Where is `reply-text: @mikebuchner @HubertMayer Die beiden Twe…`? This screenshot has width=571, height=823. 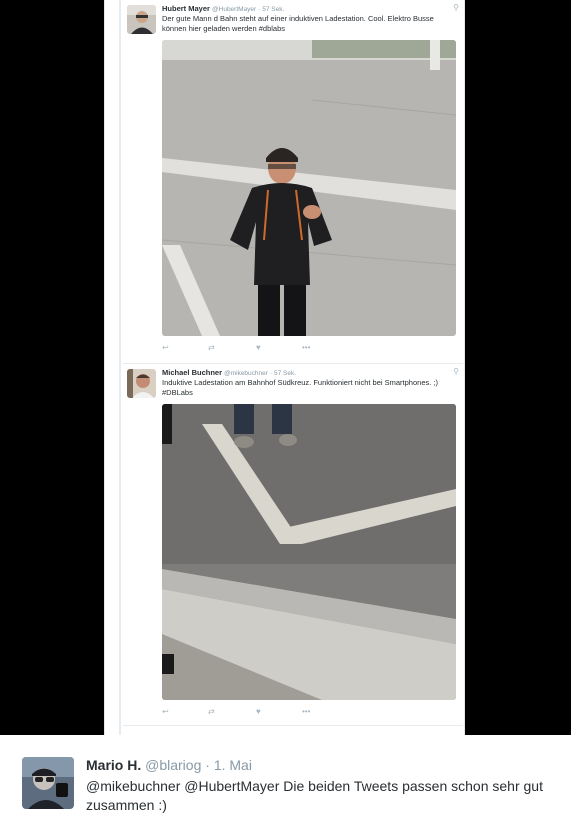 reply-text: @mikebuchner @HubertMayer Die beiden Twe… is located at coordinates (314, 795).